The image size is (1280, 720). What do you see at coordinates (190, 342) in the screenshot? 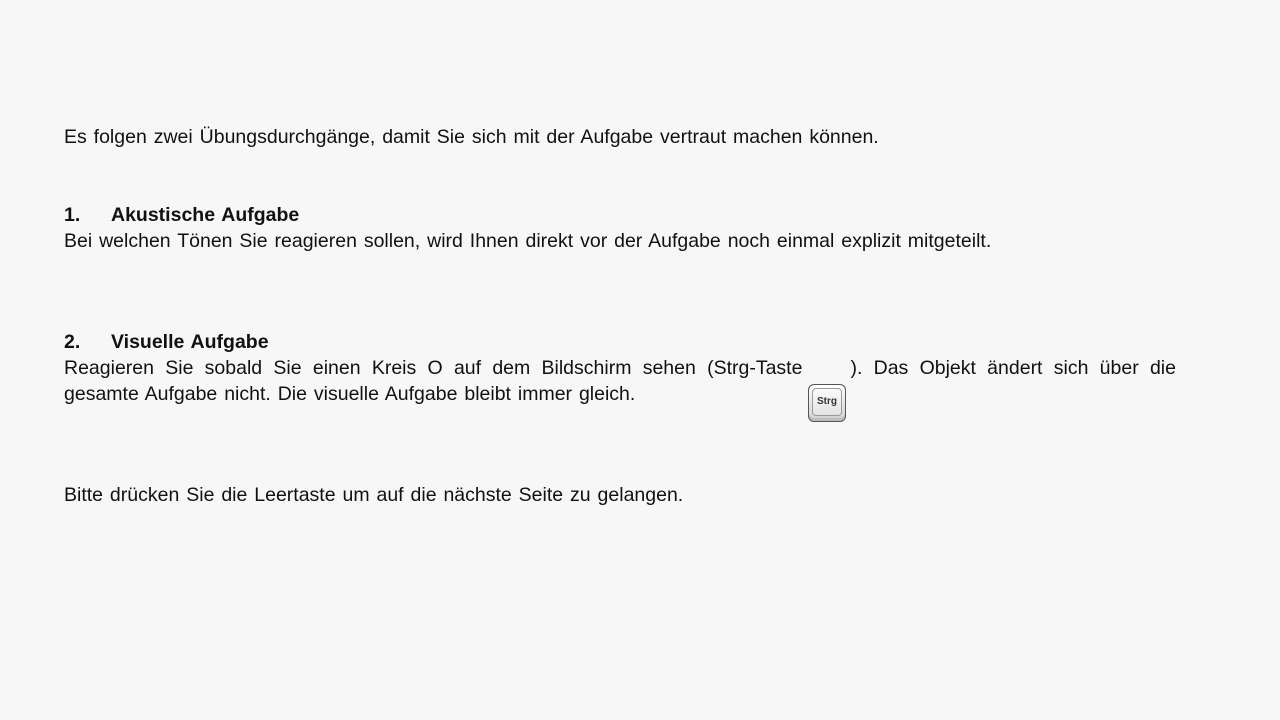
I see `section-title: Visuelle Aufgabe` at bounding box center [190, 342].